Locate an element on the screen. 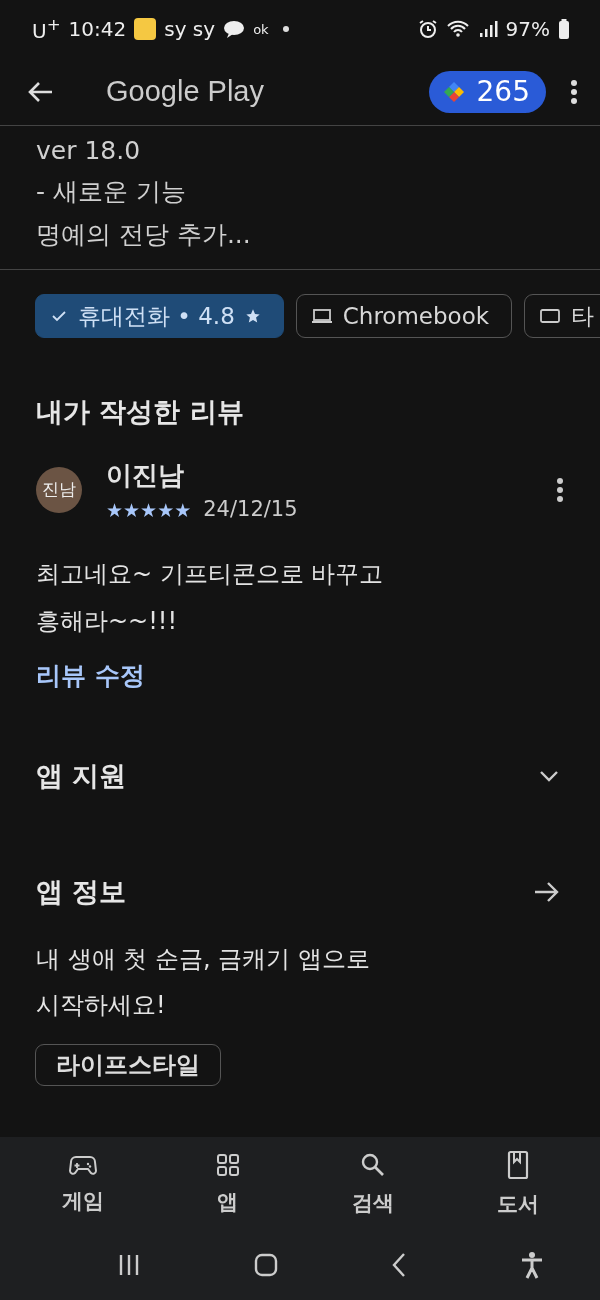  home-icon is located at coordinates (265, 1265).